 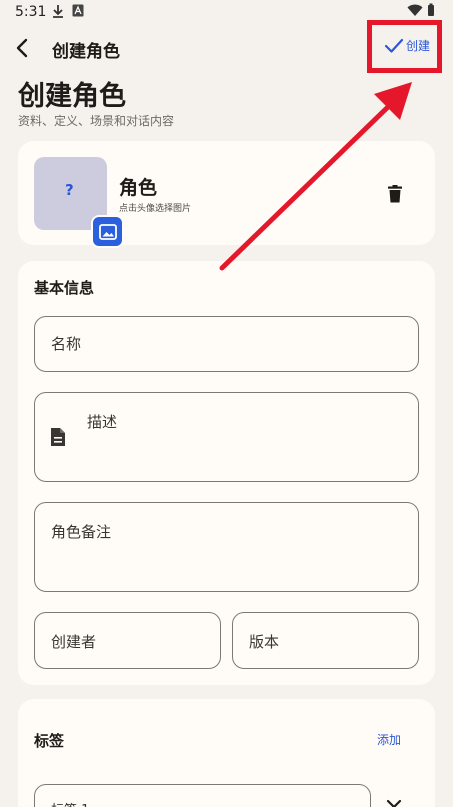 What do you see at coordinates (70, 803) in the screenshot?
I see `tag-field-label: 标签 1` at bounding box center [70, 803].